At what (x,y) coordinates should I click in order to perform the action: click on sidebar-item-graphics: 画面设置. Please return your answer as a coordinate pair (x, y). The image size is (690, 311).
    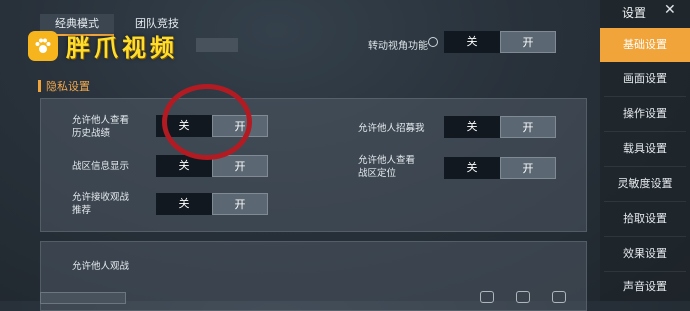
    Looking at the image, I should click on (645, 79).